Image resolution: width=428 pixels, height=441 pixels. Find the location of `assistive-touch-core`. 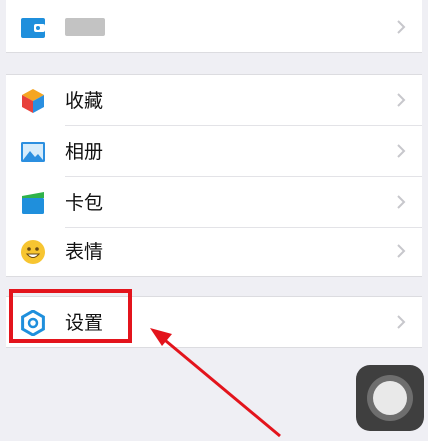

assistive-touch-core is located at coordinates (390, 398).